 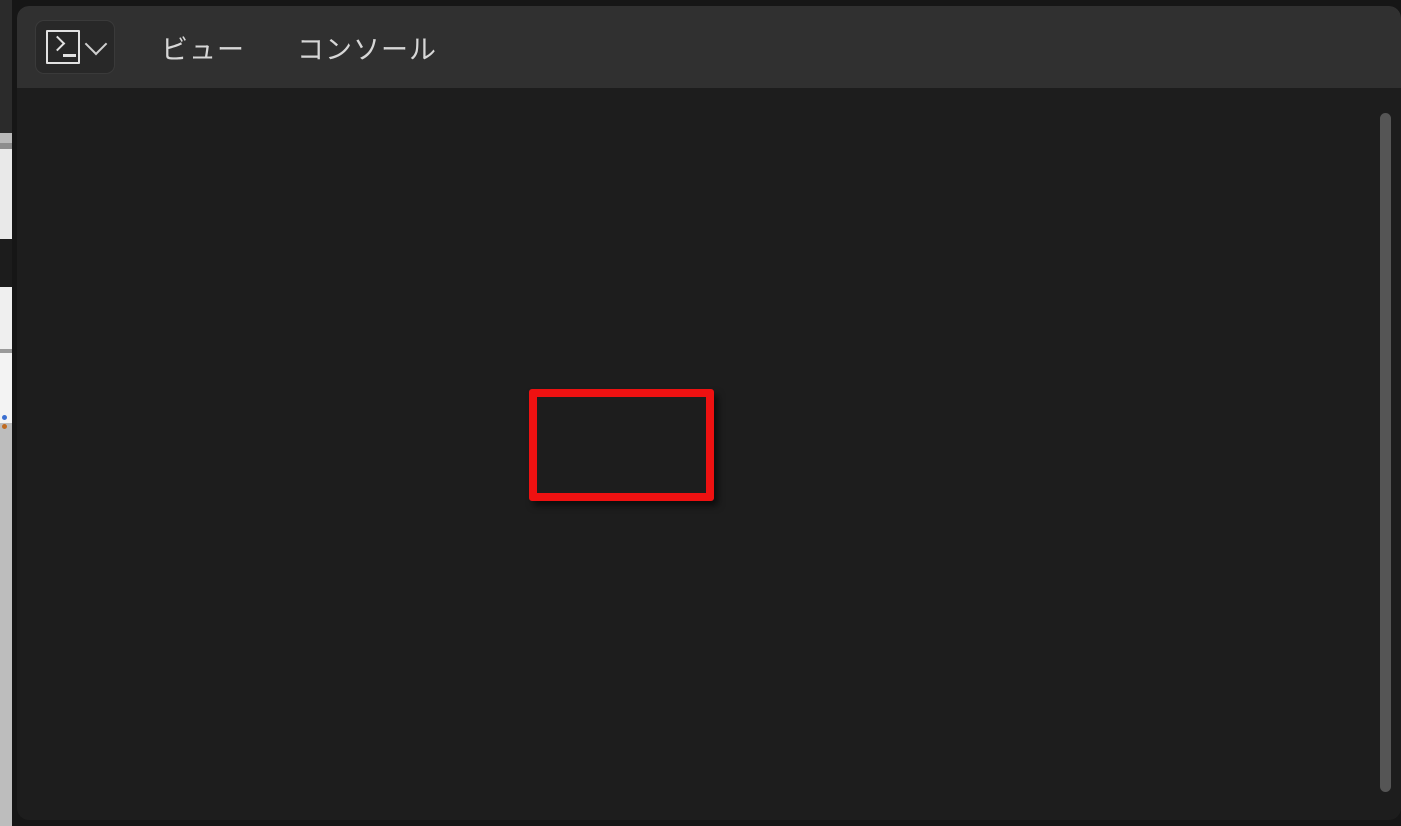 I want to click on console-terminal-icon, so click(x=63, y=47).